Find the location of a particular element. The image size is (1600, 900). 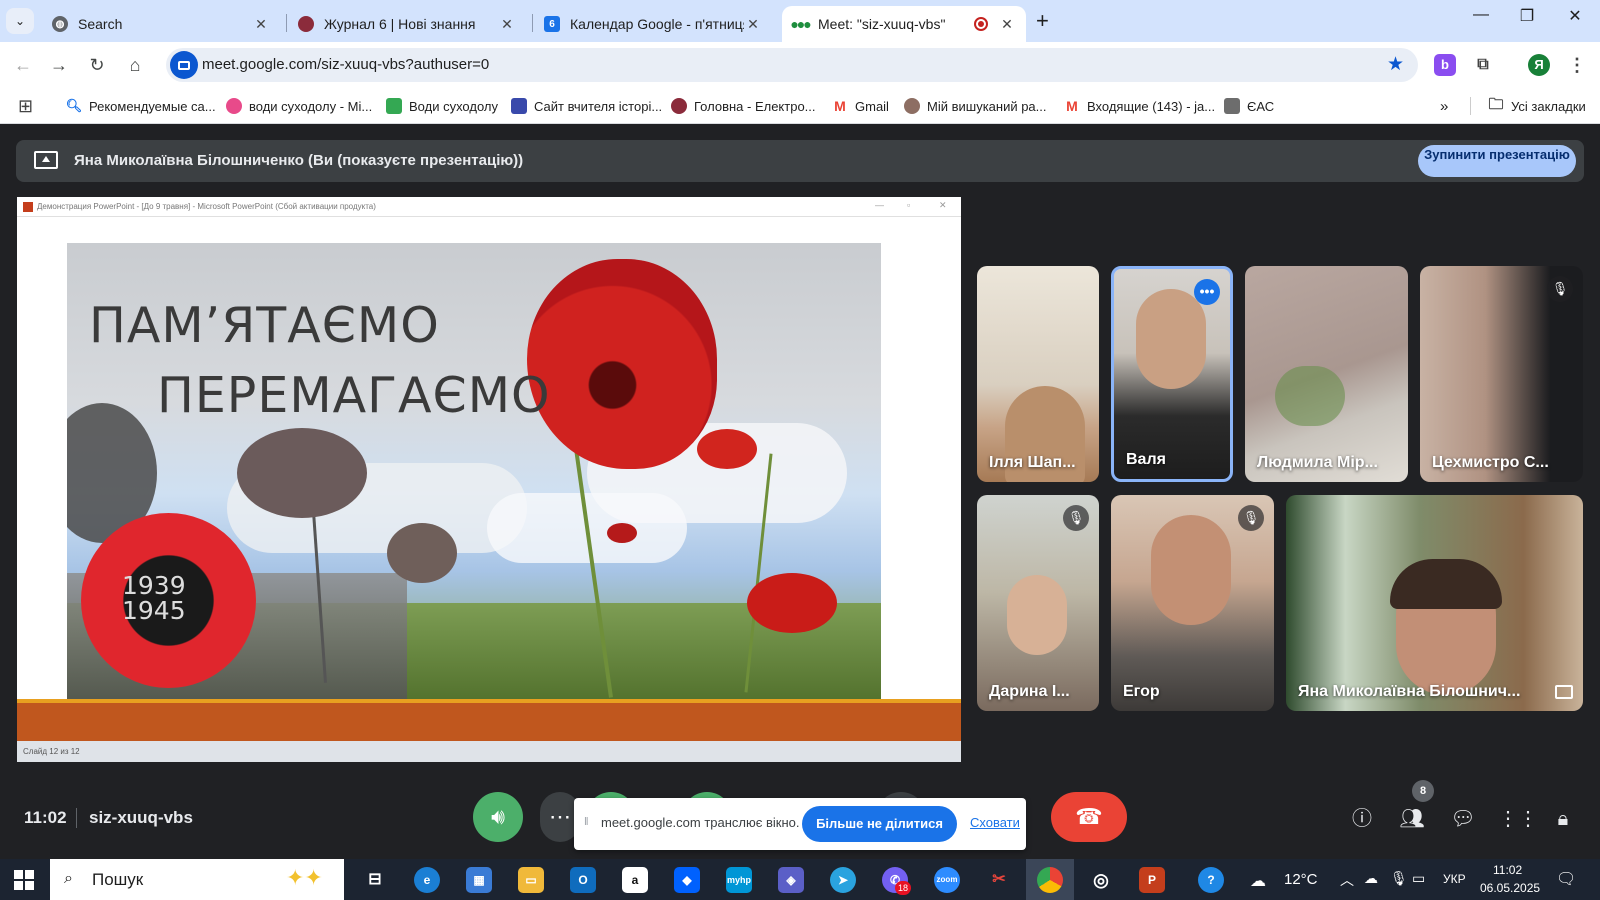

zoom-icon: zoom is located at coordinates (947, 880).